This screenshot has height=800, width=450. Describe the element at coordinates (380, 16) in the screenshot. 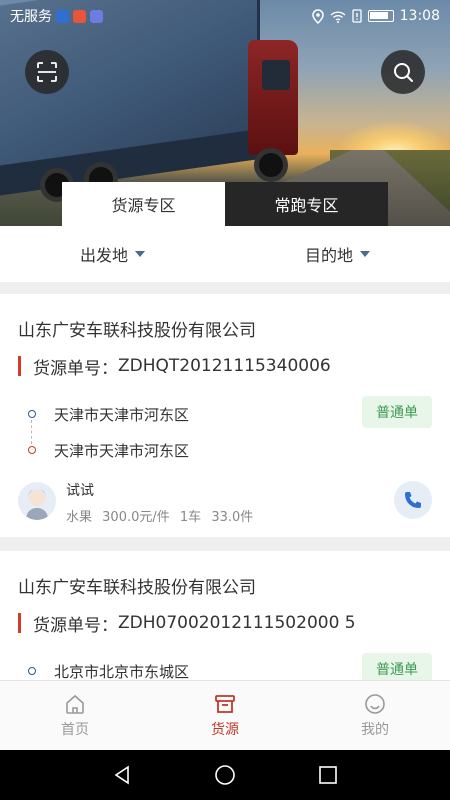

I see `battery-icon` at that location.